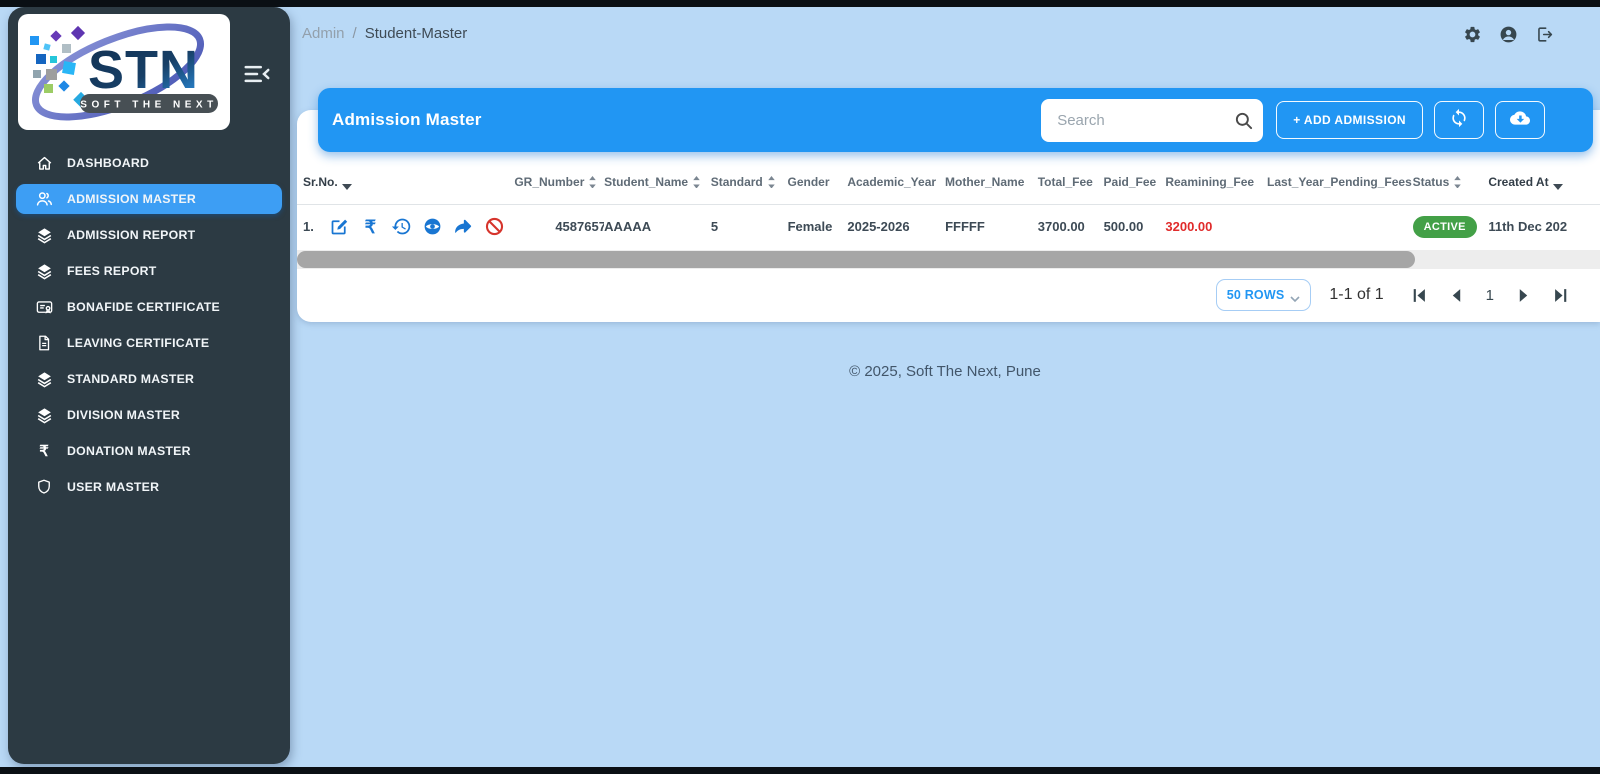 Image resolution: width=1600 pixels, height=774 pixels. What do you see at coordinates (417, 226) in the screenshot?
I see `row-actions: ₹` at bounding box center [417, 226].